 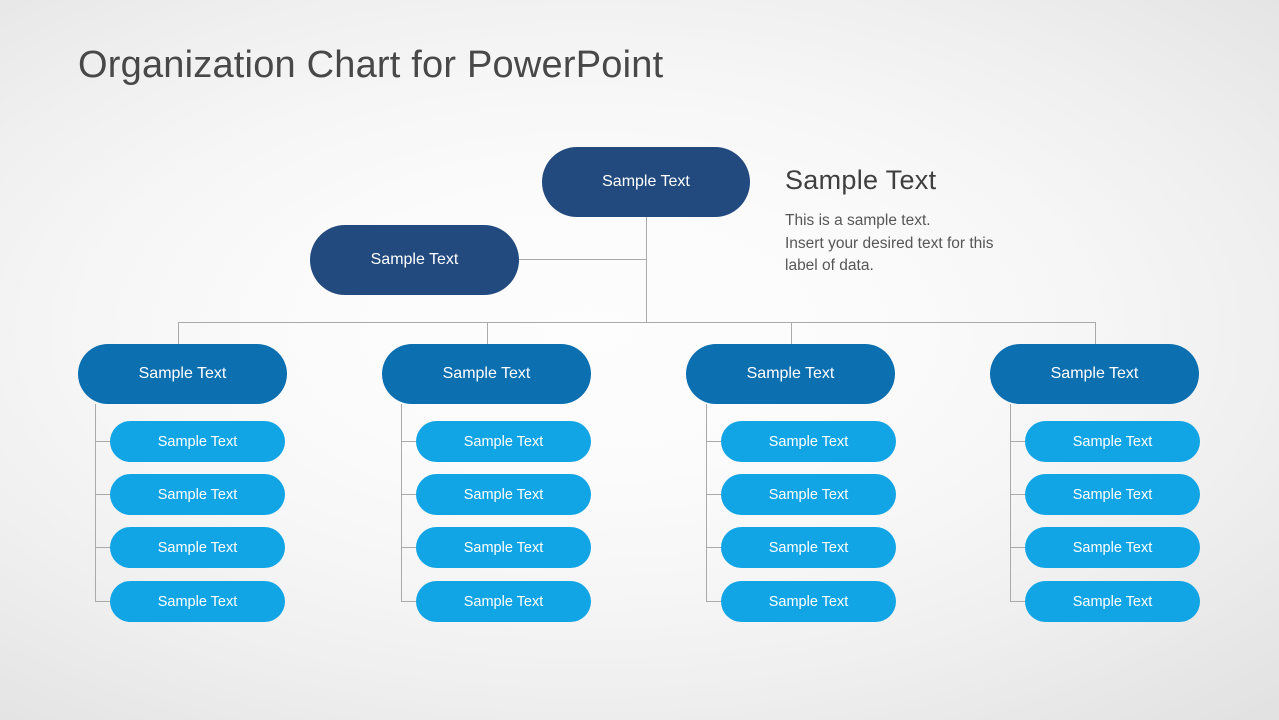 What do you see at coordinates (808, 494) in the screenshot?
I see `org-node-branch-3-child-2: Sample Text` at bounding box center [808, 494].